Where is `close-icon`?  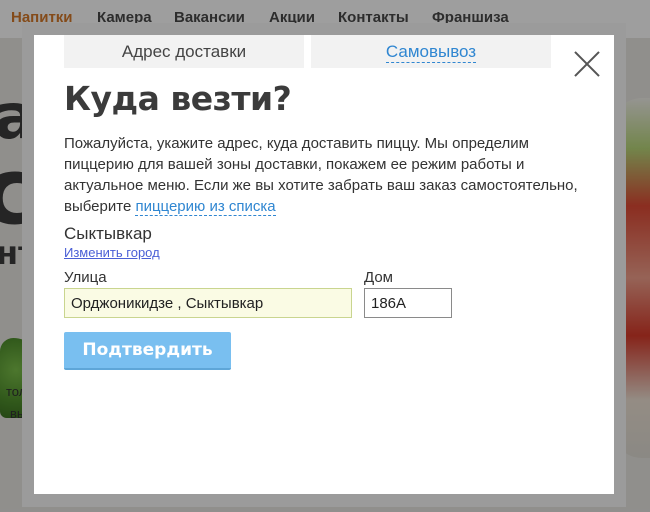 close-icon is located at coordinates (587, 64).